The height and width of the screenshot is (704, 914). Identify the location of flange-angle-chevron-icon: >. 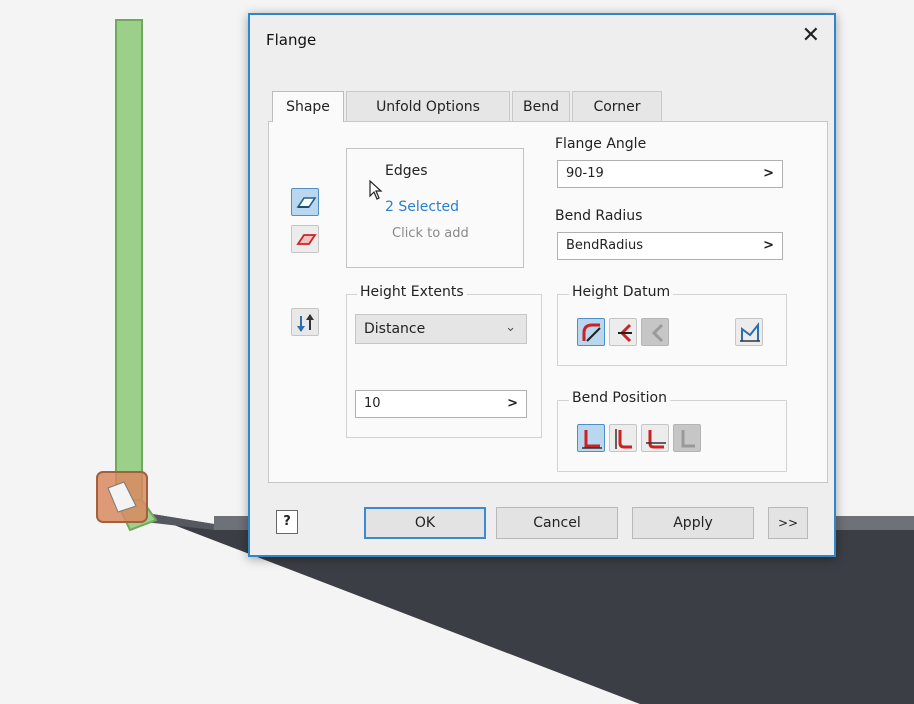
(768, 174).